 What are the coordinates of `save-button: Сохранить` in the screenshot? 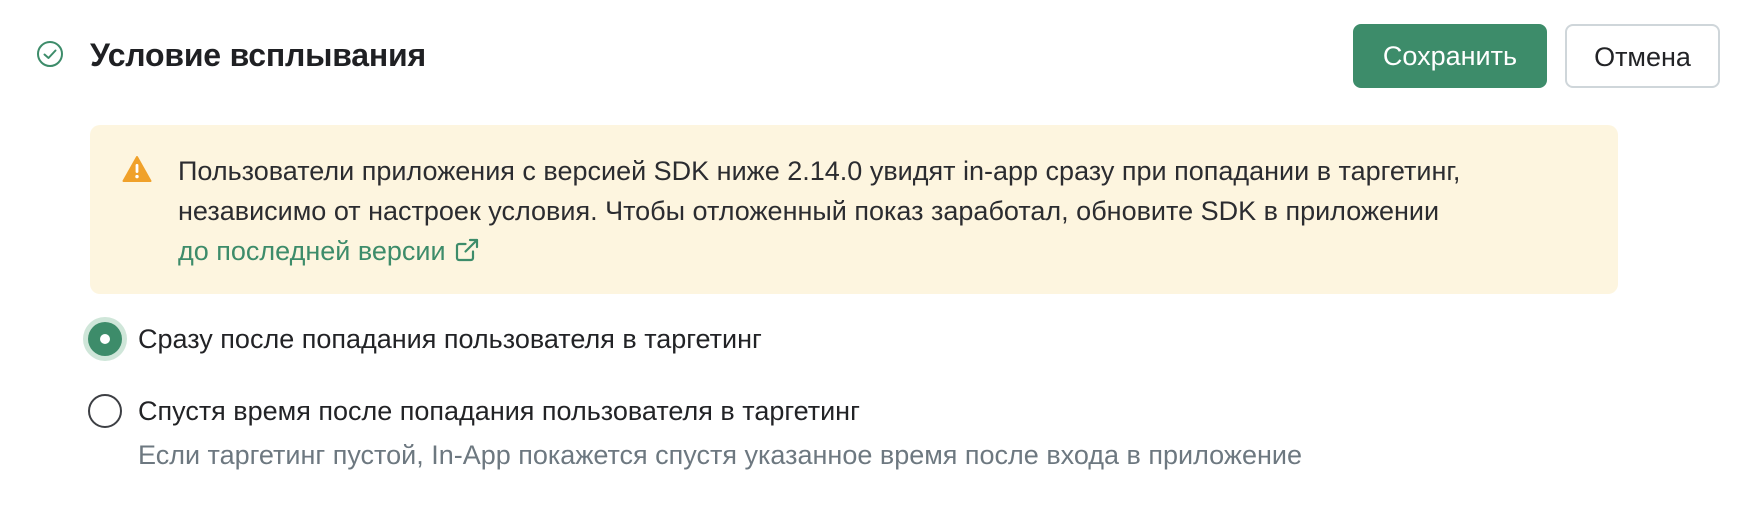 It's located at (1450, 56).